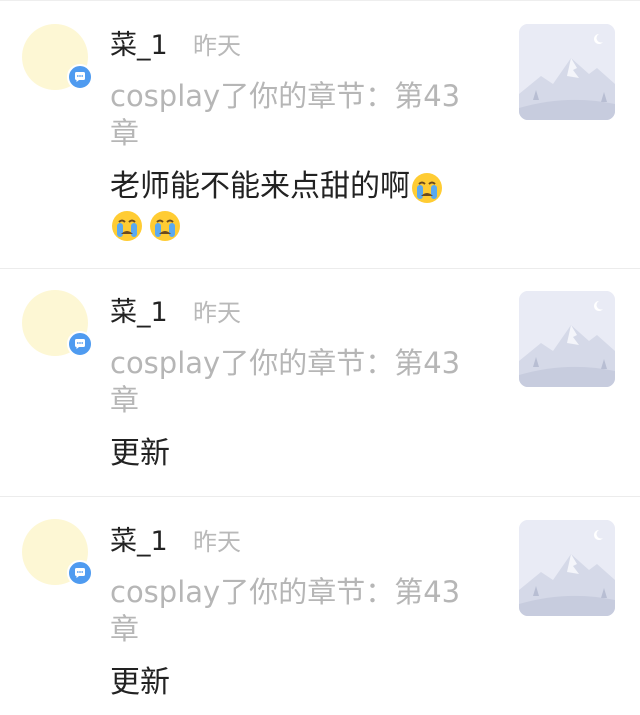 The image size is (640, 715). Describe the element at coordinates (260, 186) in the screenshot. I see `message-text: 老师能不能来点甜的啊` at that location.